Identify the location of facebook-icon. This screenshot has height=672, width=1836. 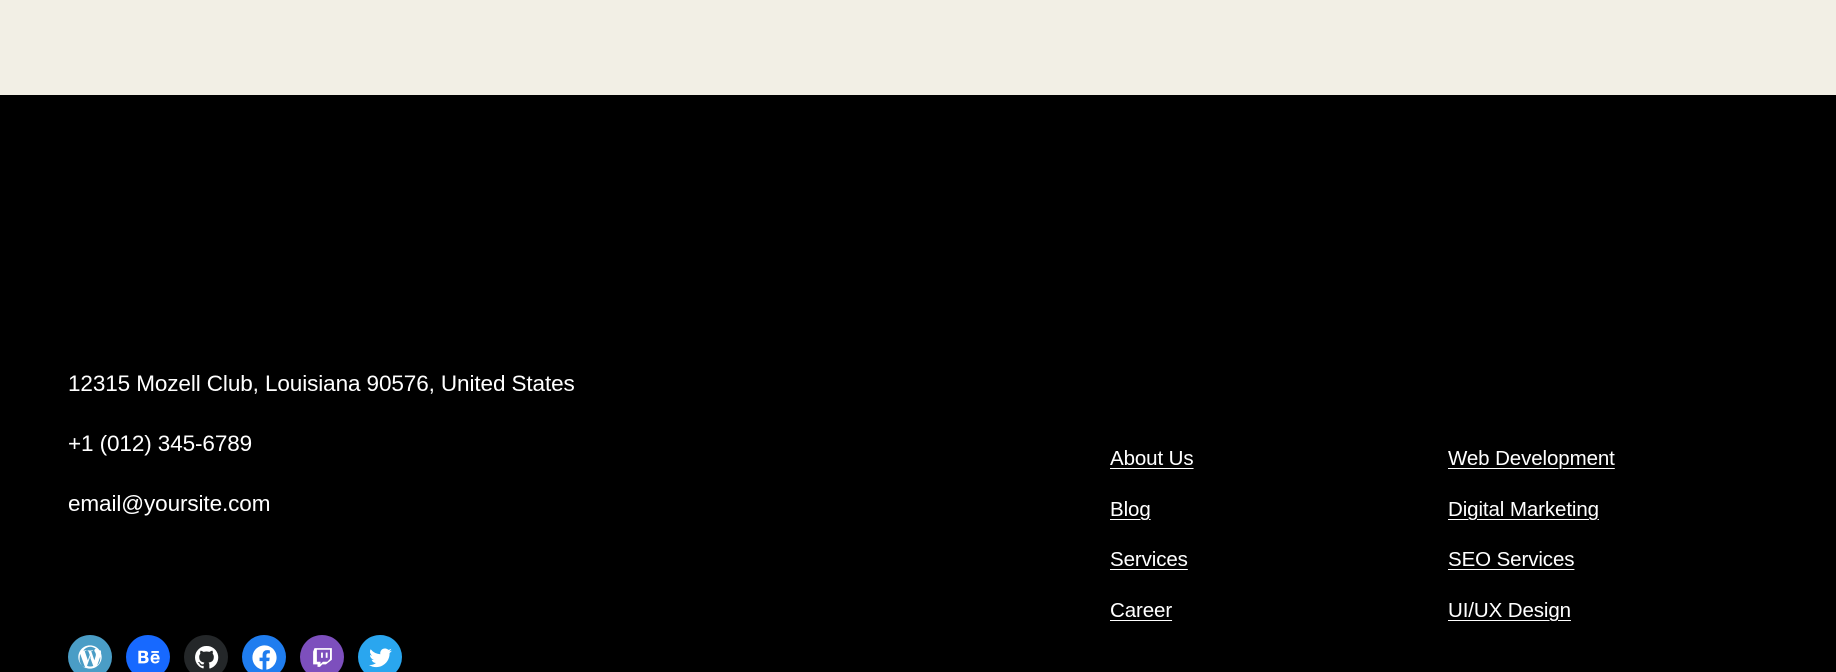
(264, 653).